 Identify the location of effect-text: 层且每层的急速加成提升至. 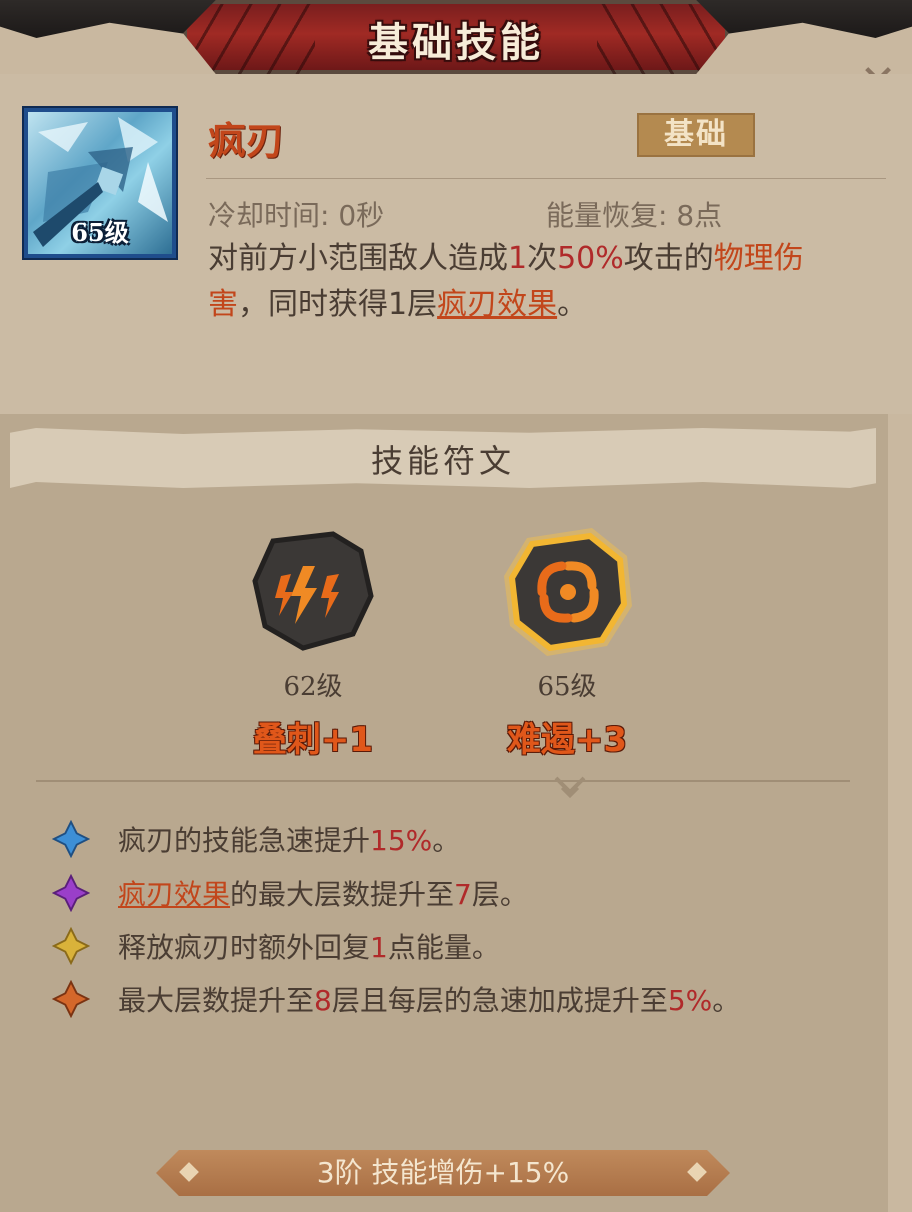
(499, 1000).